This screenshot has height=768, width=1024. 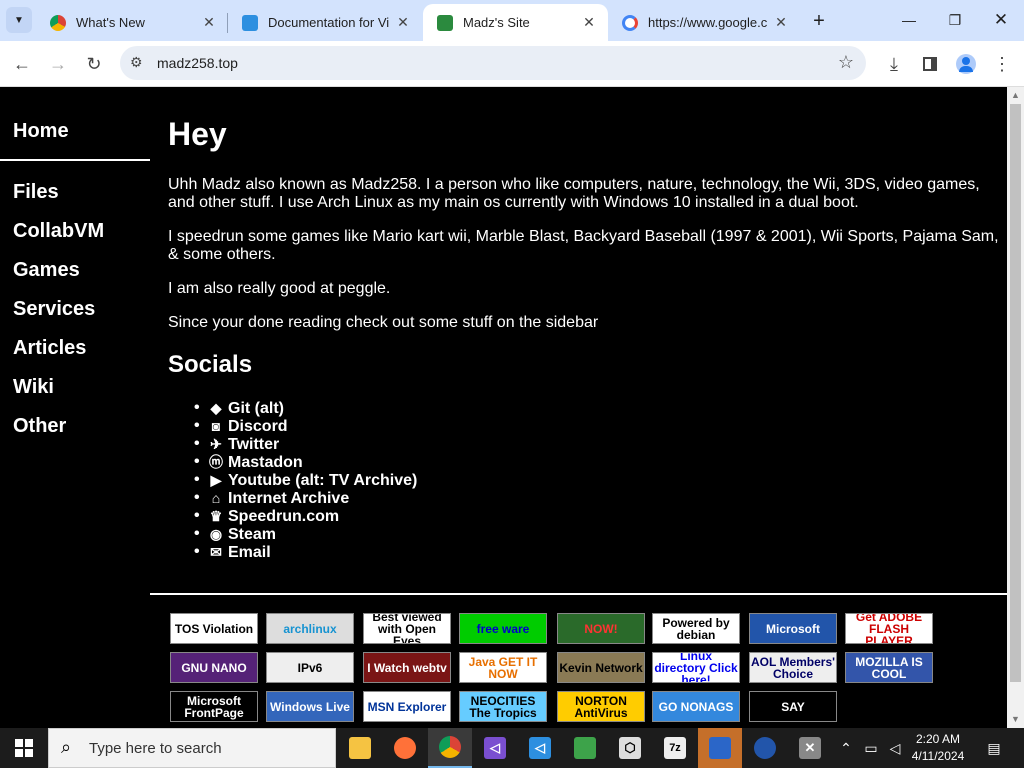 I want to click on search-icon: ⌕, so click(x=66, y=747).